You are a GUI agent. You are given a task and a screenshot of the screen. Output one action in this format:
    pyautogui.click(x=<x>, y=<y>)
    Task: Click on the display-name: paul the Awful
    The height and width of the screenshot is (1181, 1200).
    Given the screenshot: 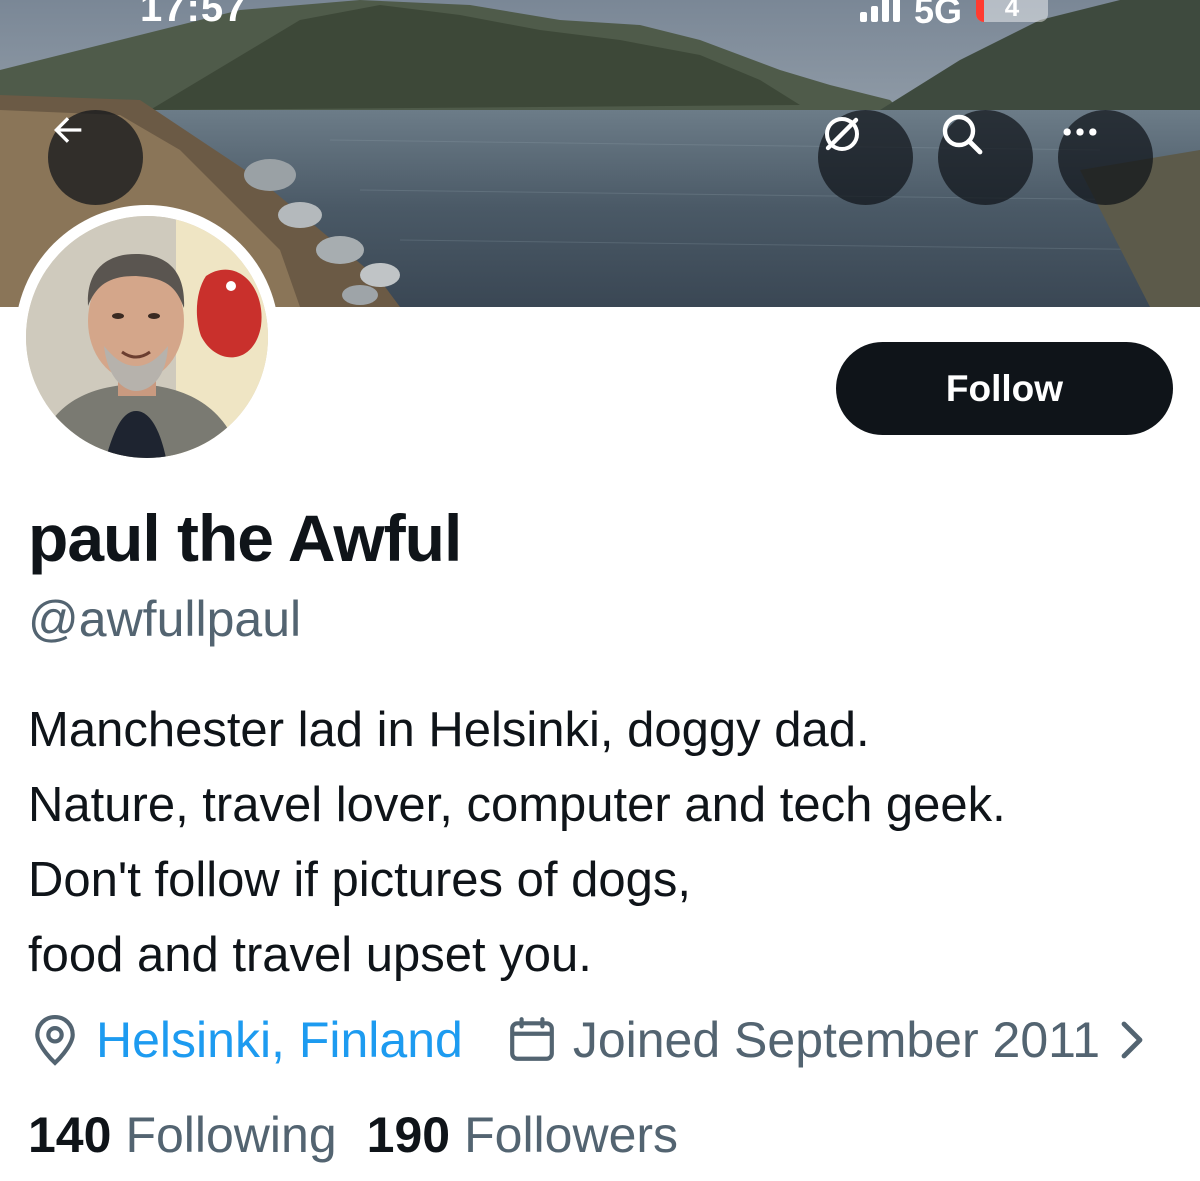 What is the action you would take?
    pyautogui.click(x=245, y=538)
    